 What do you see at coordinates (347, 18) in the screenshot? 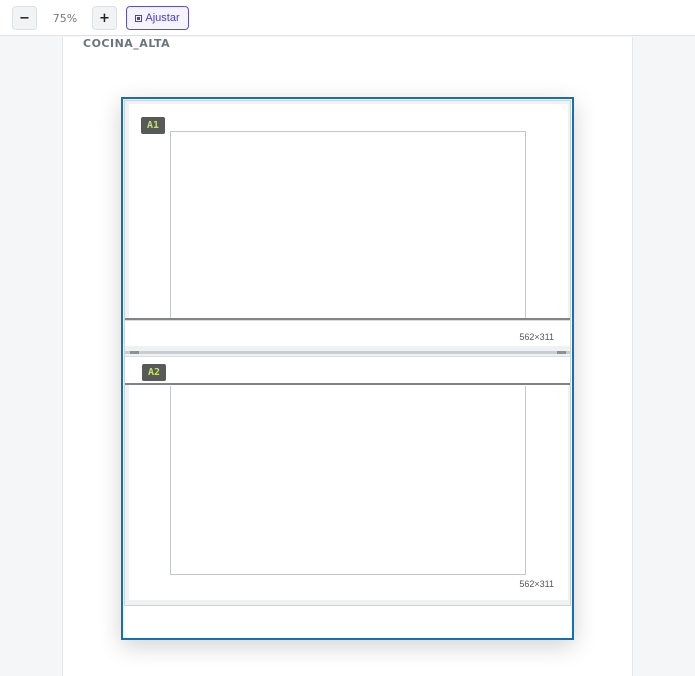
I see `zoom-toolbar: − 75% + Ajustar` at bounding box center [347, 18].